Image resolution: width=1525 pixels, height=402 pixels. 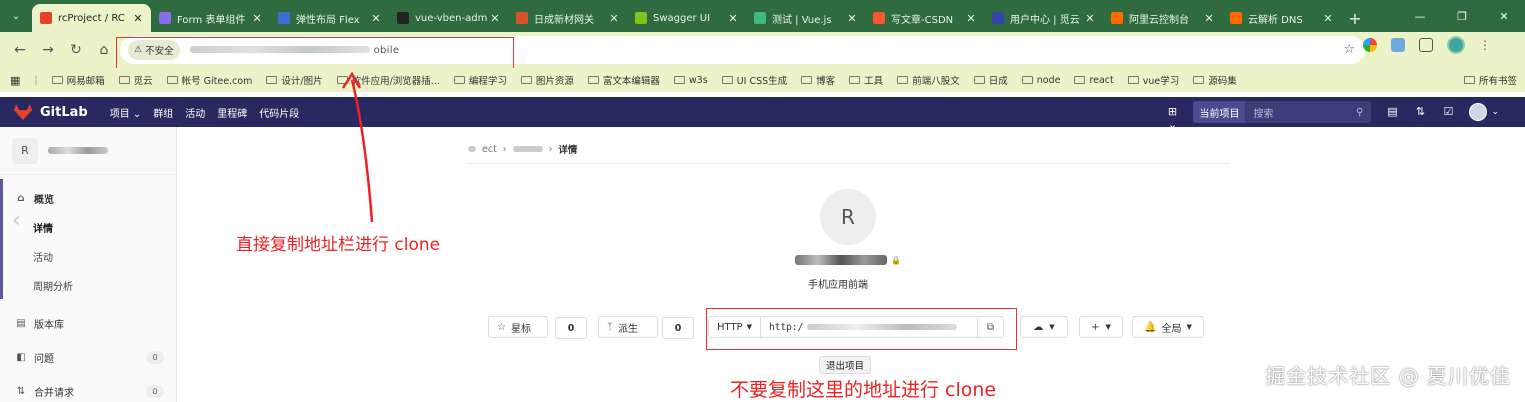 What do you see at coordinates (338, 245) in the screenshot?
I see `annotation-top: 直接复制地址栏进行 clone` at bounding box center [338, 245].